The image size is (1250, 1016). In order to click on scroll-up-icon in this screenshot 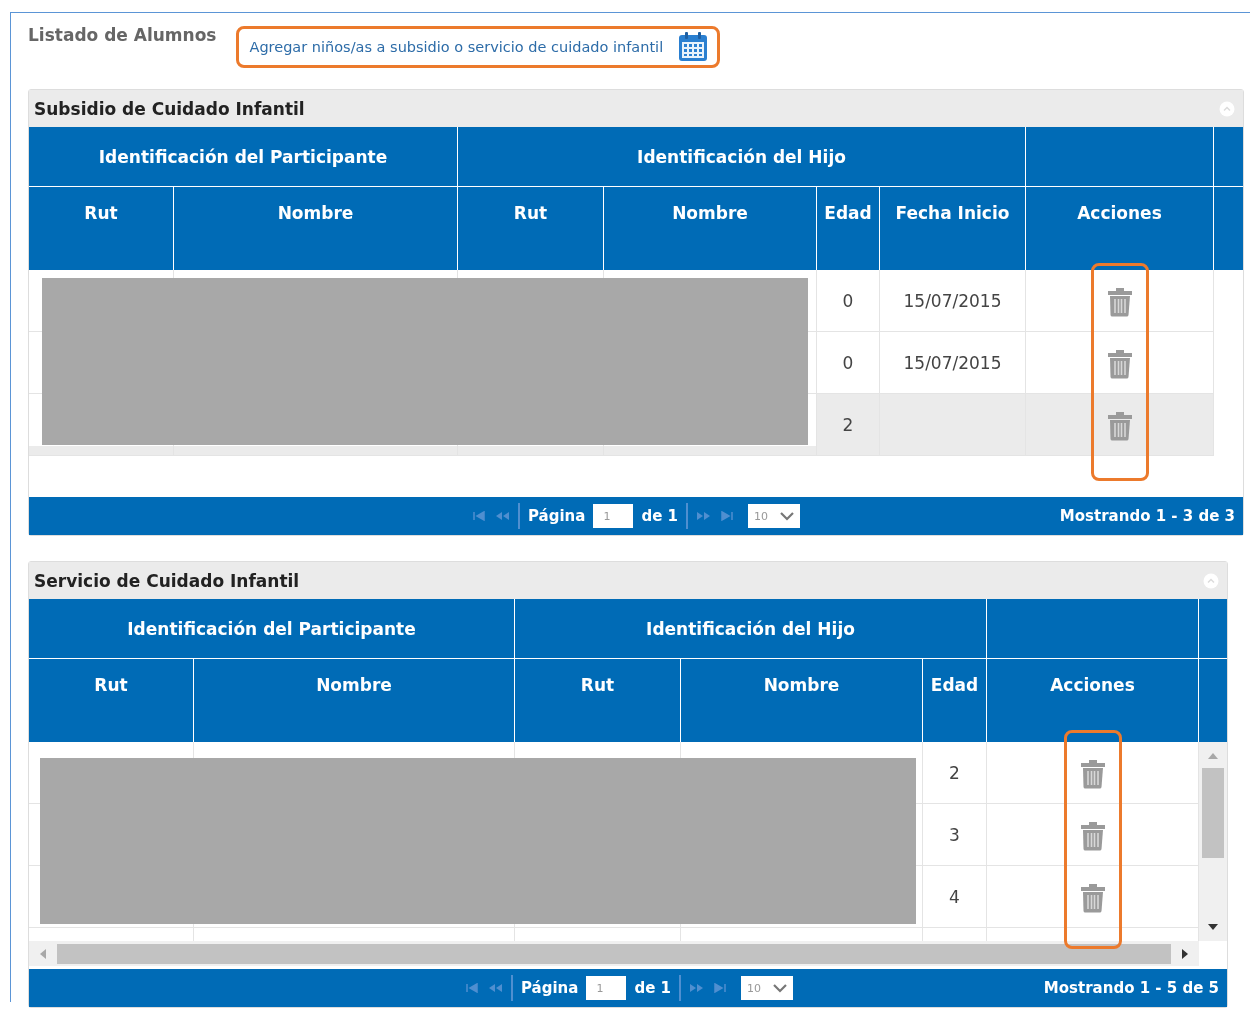, I will do `click(1213, 756)`.